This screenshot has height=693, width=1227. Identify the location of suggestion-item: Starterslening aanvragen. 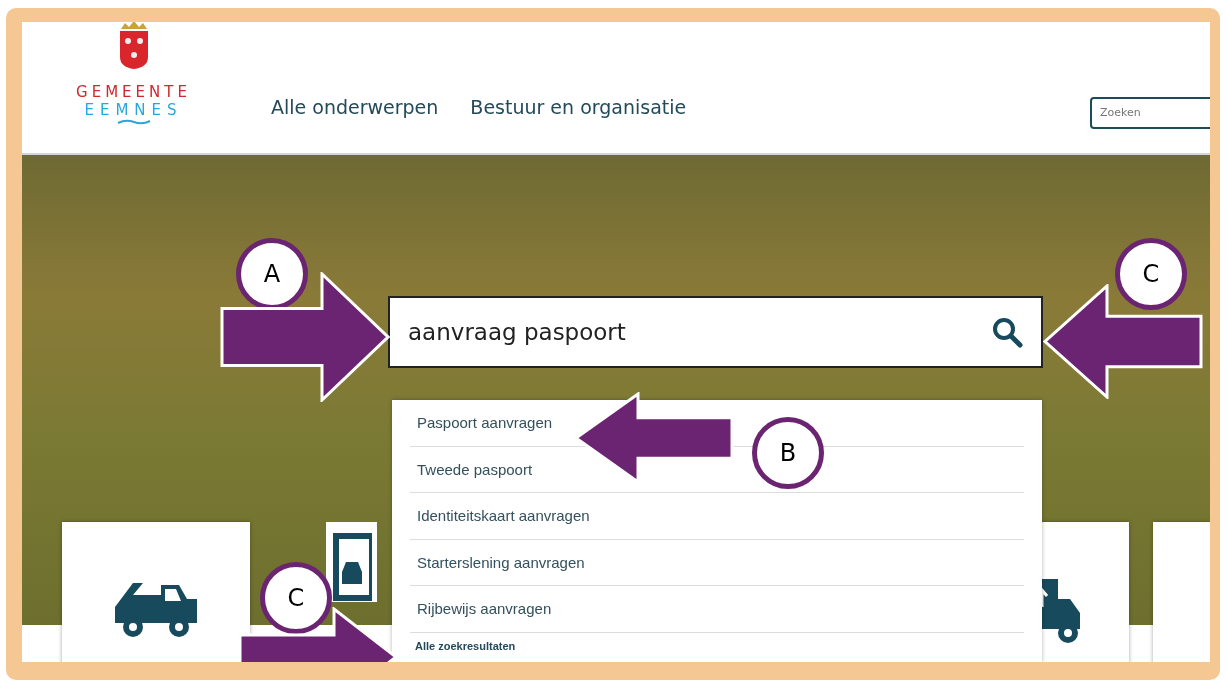
(717, 562).